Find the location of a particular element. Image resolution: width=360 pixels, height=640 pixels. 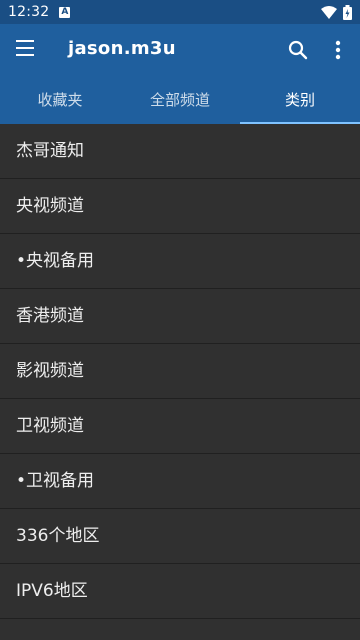

list-item: 336个地区 is located at coordinates (180, 536).